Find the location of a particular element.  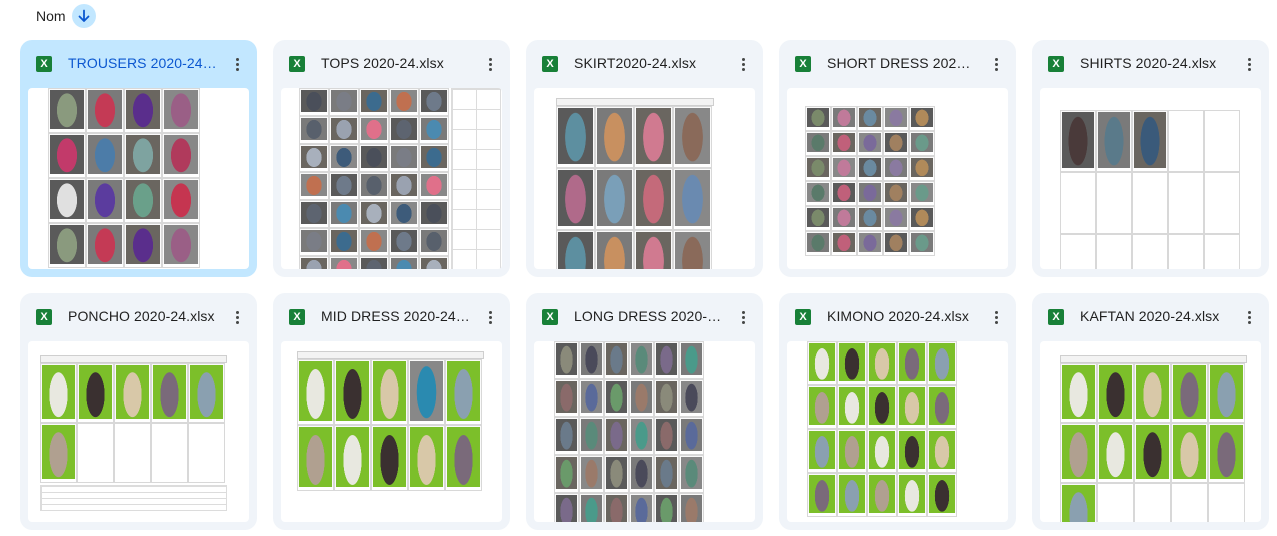

file-card-header: X KAFTAN 2020-24.xlsx is located at coordinates (1150, 317).